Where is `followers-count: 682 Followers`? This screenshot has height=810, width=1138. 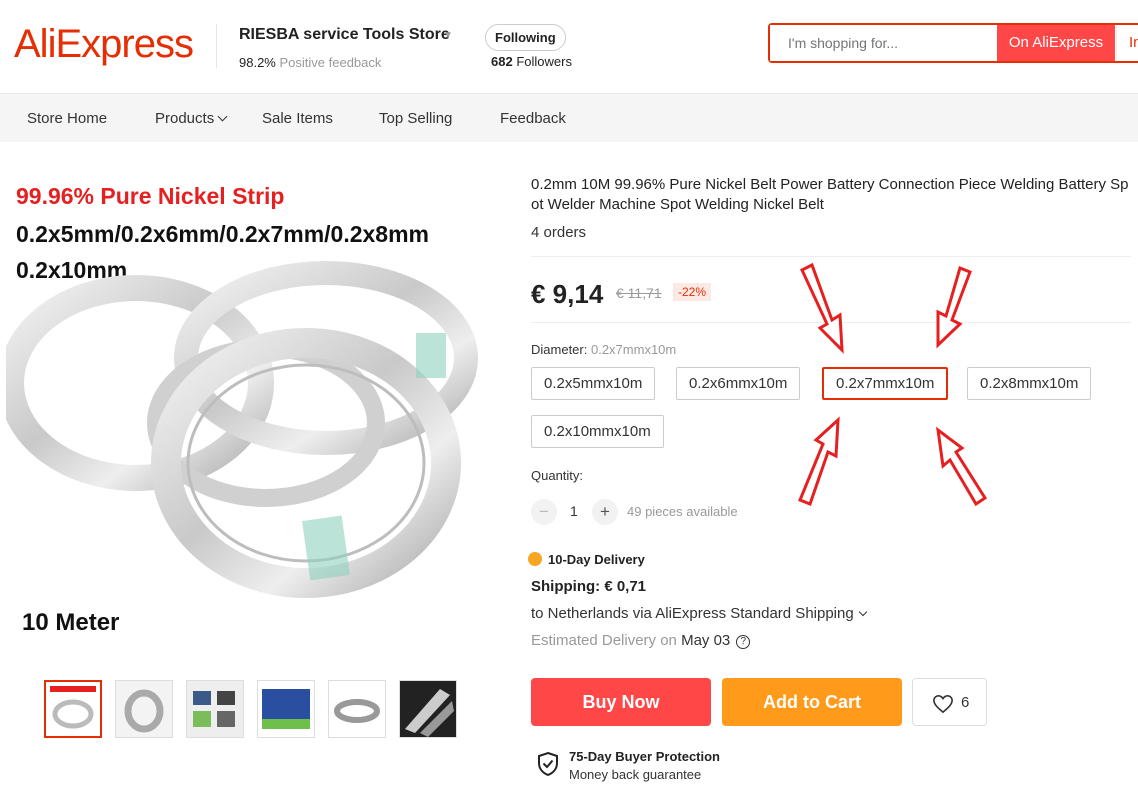 followers-count: 682 Followers is located at coordinates (531, 61).